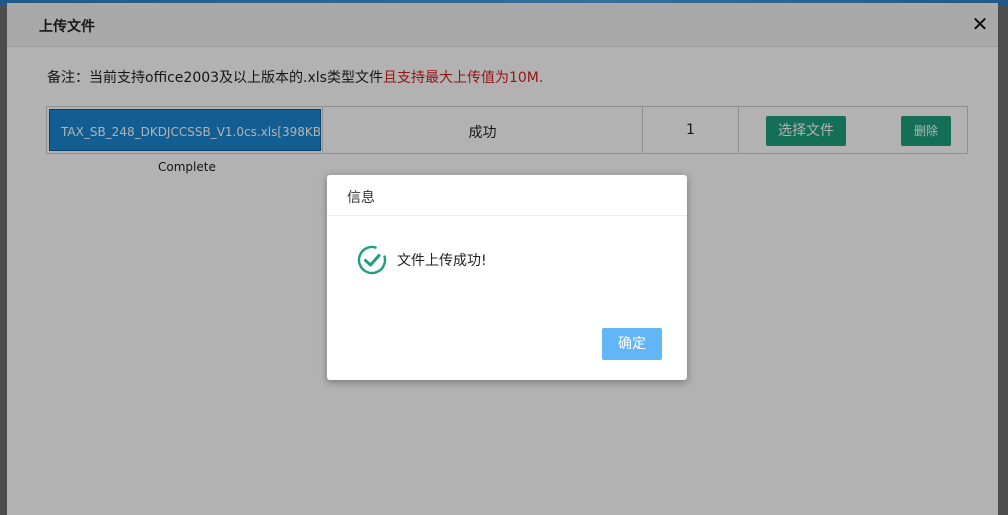  Describe the element at coordinates (507, 277) in the screenshot. I see `info-message-box: 信息 文件上传成功! 确定` at that location.